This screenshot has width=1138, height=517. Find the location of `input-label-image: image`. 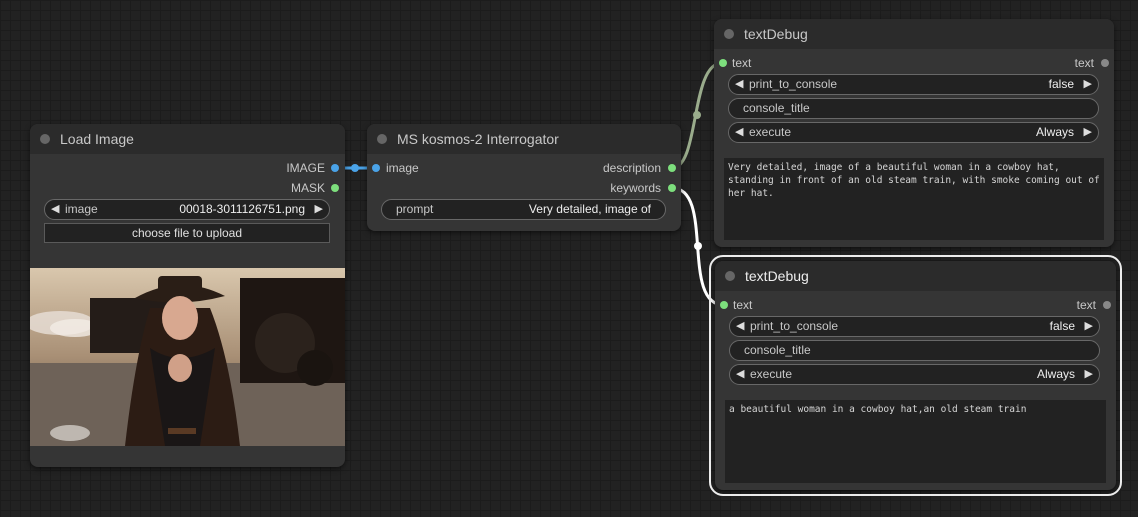

input-label-image: image is located at coordinates (402, 168).